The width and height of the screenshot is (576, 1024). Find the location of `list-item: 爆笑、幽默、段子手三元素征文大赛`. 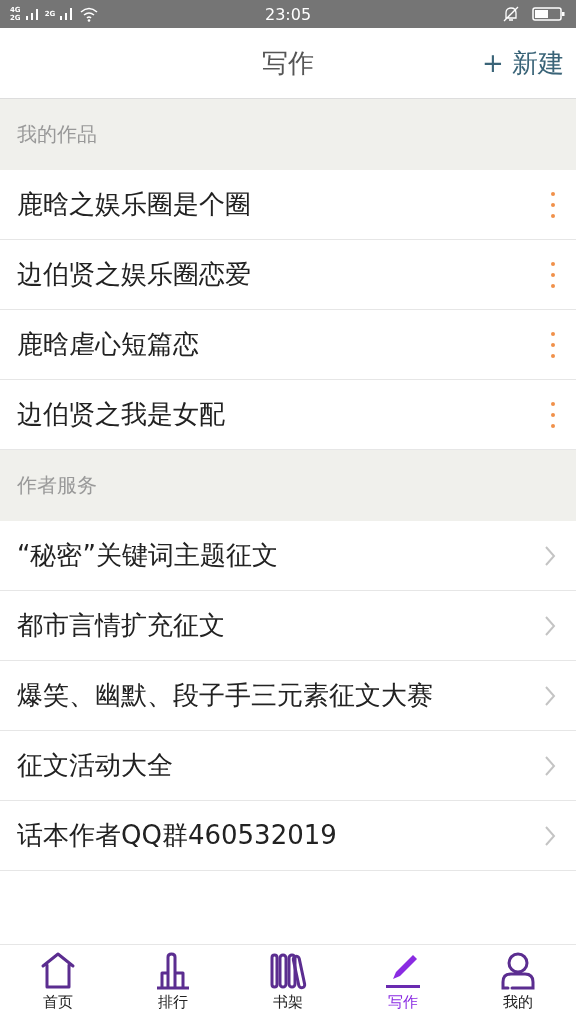

list-item: 爆笑、幽默、段子手三元素征文大赛 is located at coordinates (288, 696).